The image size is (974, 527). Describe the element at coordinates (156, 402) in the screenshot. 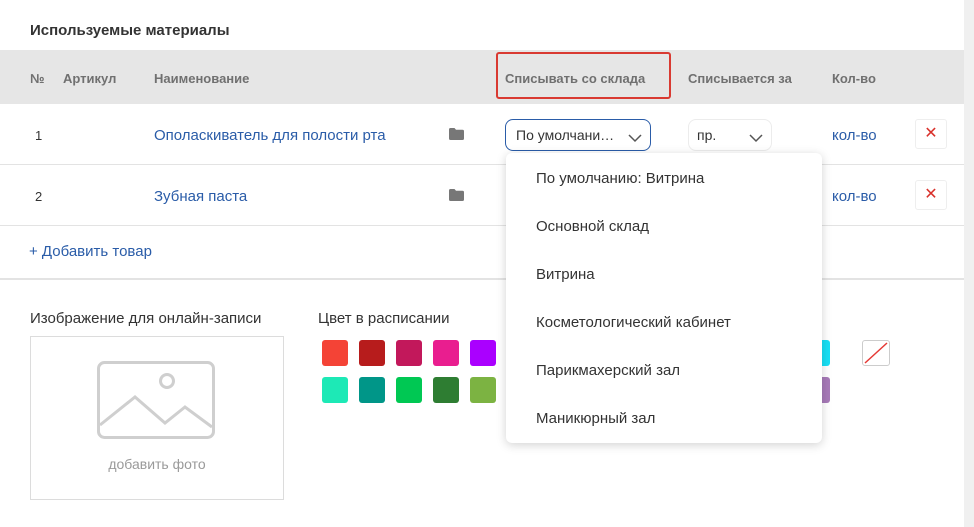

I see `image-placeholder-icon` at that location.